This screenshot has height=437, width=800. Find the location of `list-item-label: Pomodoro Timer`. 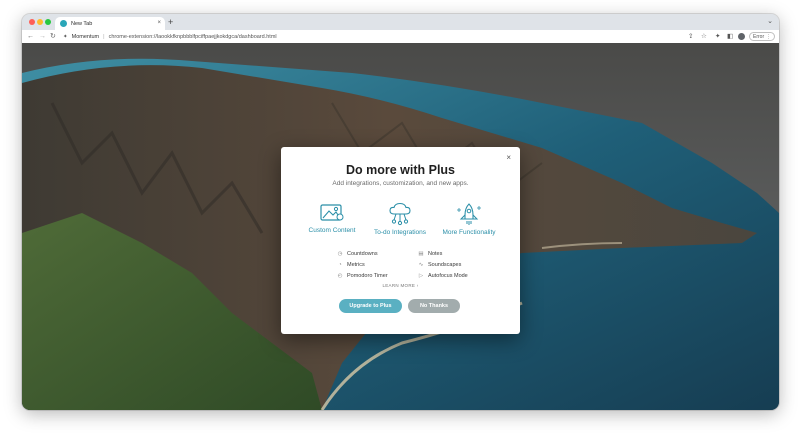

list-item-label: Pomodoro Timer is located at coordinates (367, 276).